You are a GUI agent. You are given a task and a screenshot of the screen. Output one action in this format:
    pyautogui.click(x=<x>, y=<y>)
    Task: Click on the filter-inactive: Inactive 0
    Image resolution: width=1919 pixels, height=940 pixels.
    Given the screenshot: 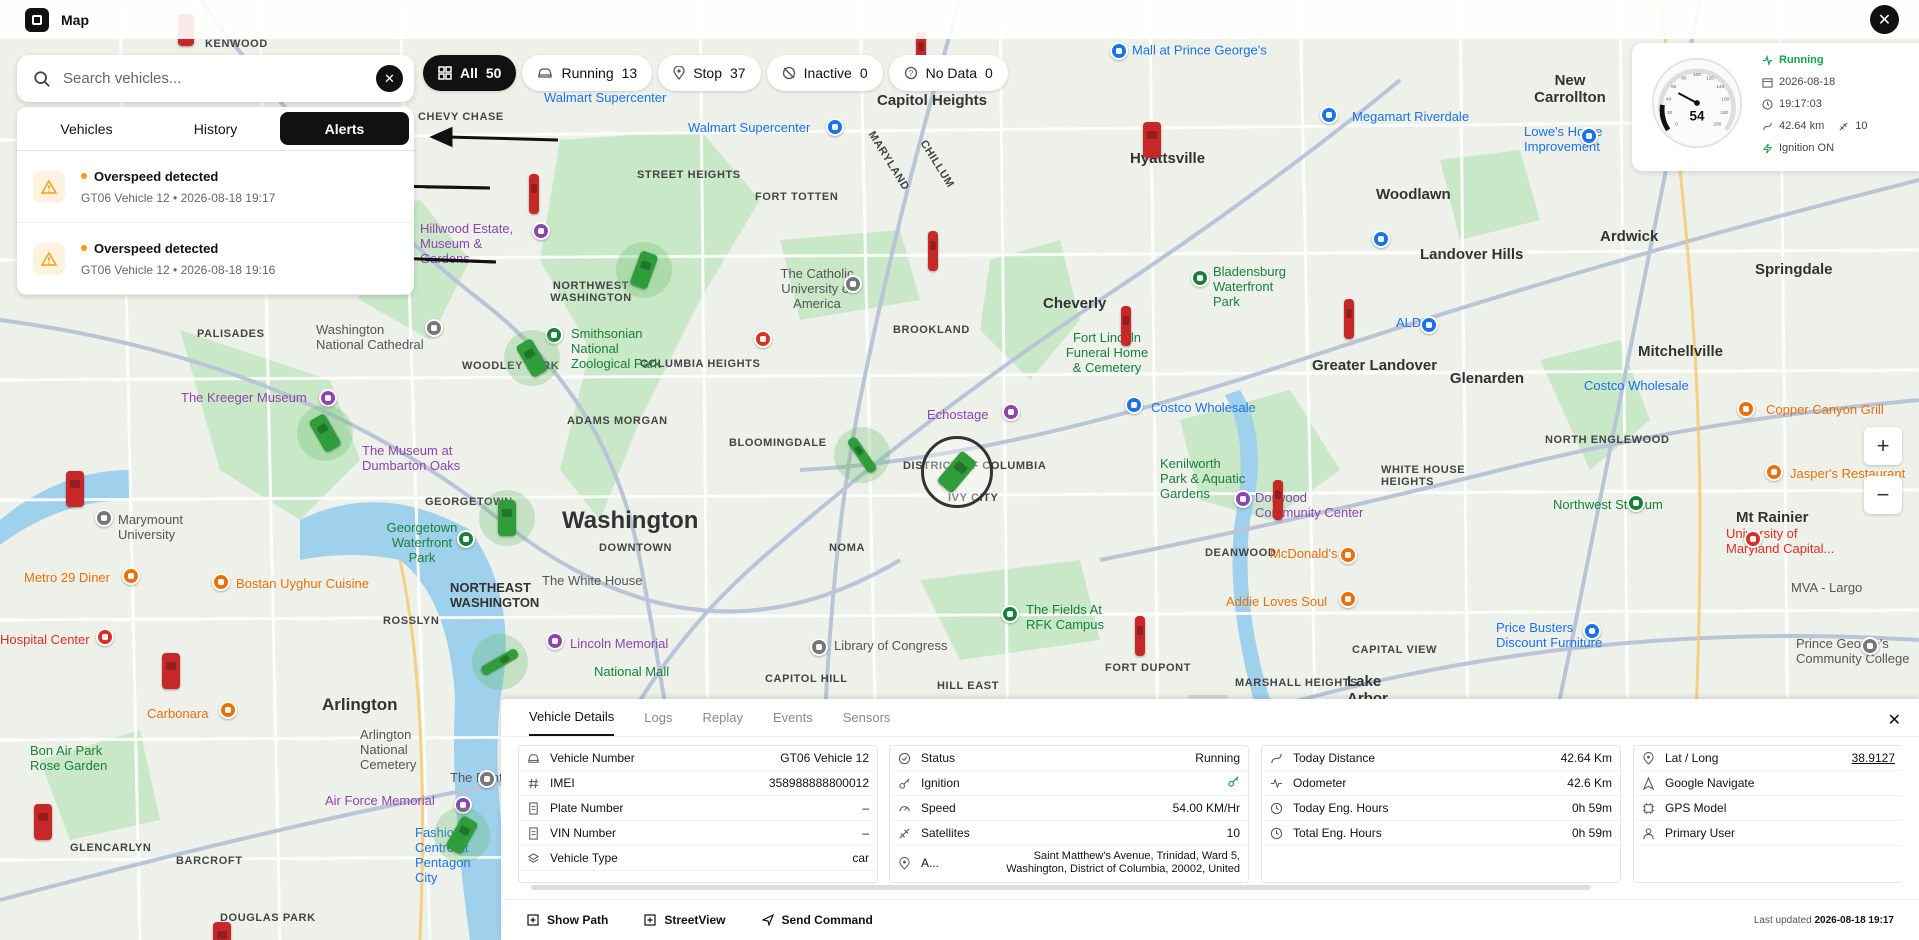 What is the action you would take?
    pyautogui.click(x=824, y=73)
    